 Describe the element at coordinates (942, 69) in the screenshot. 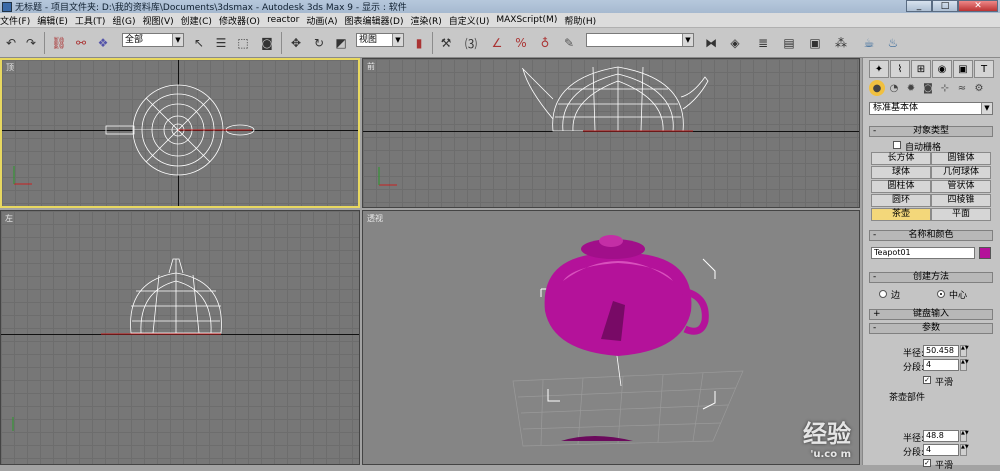

I see `motion-icon: ◉` at that location.